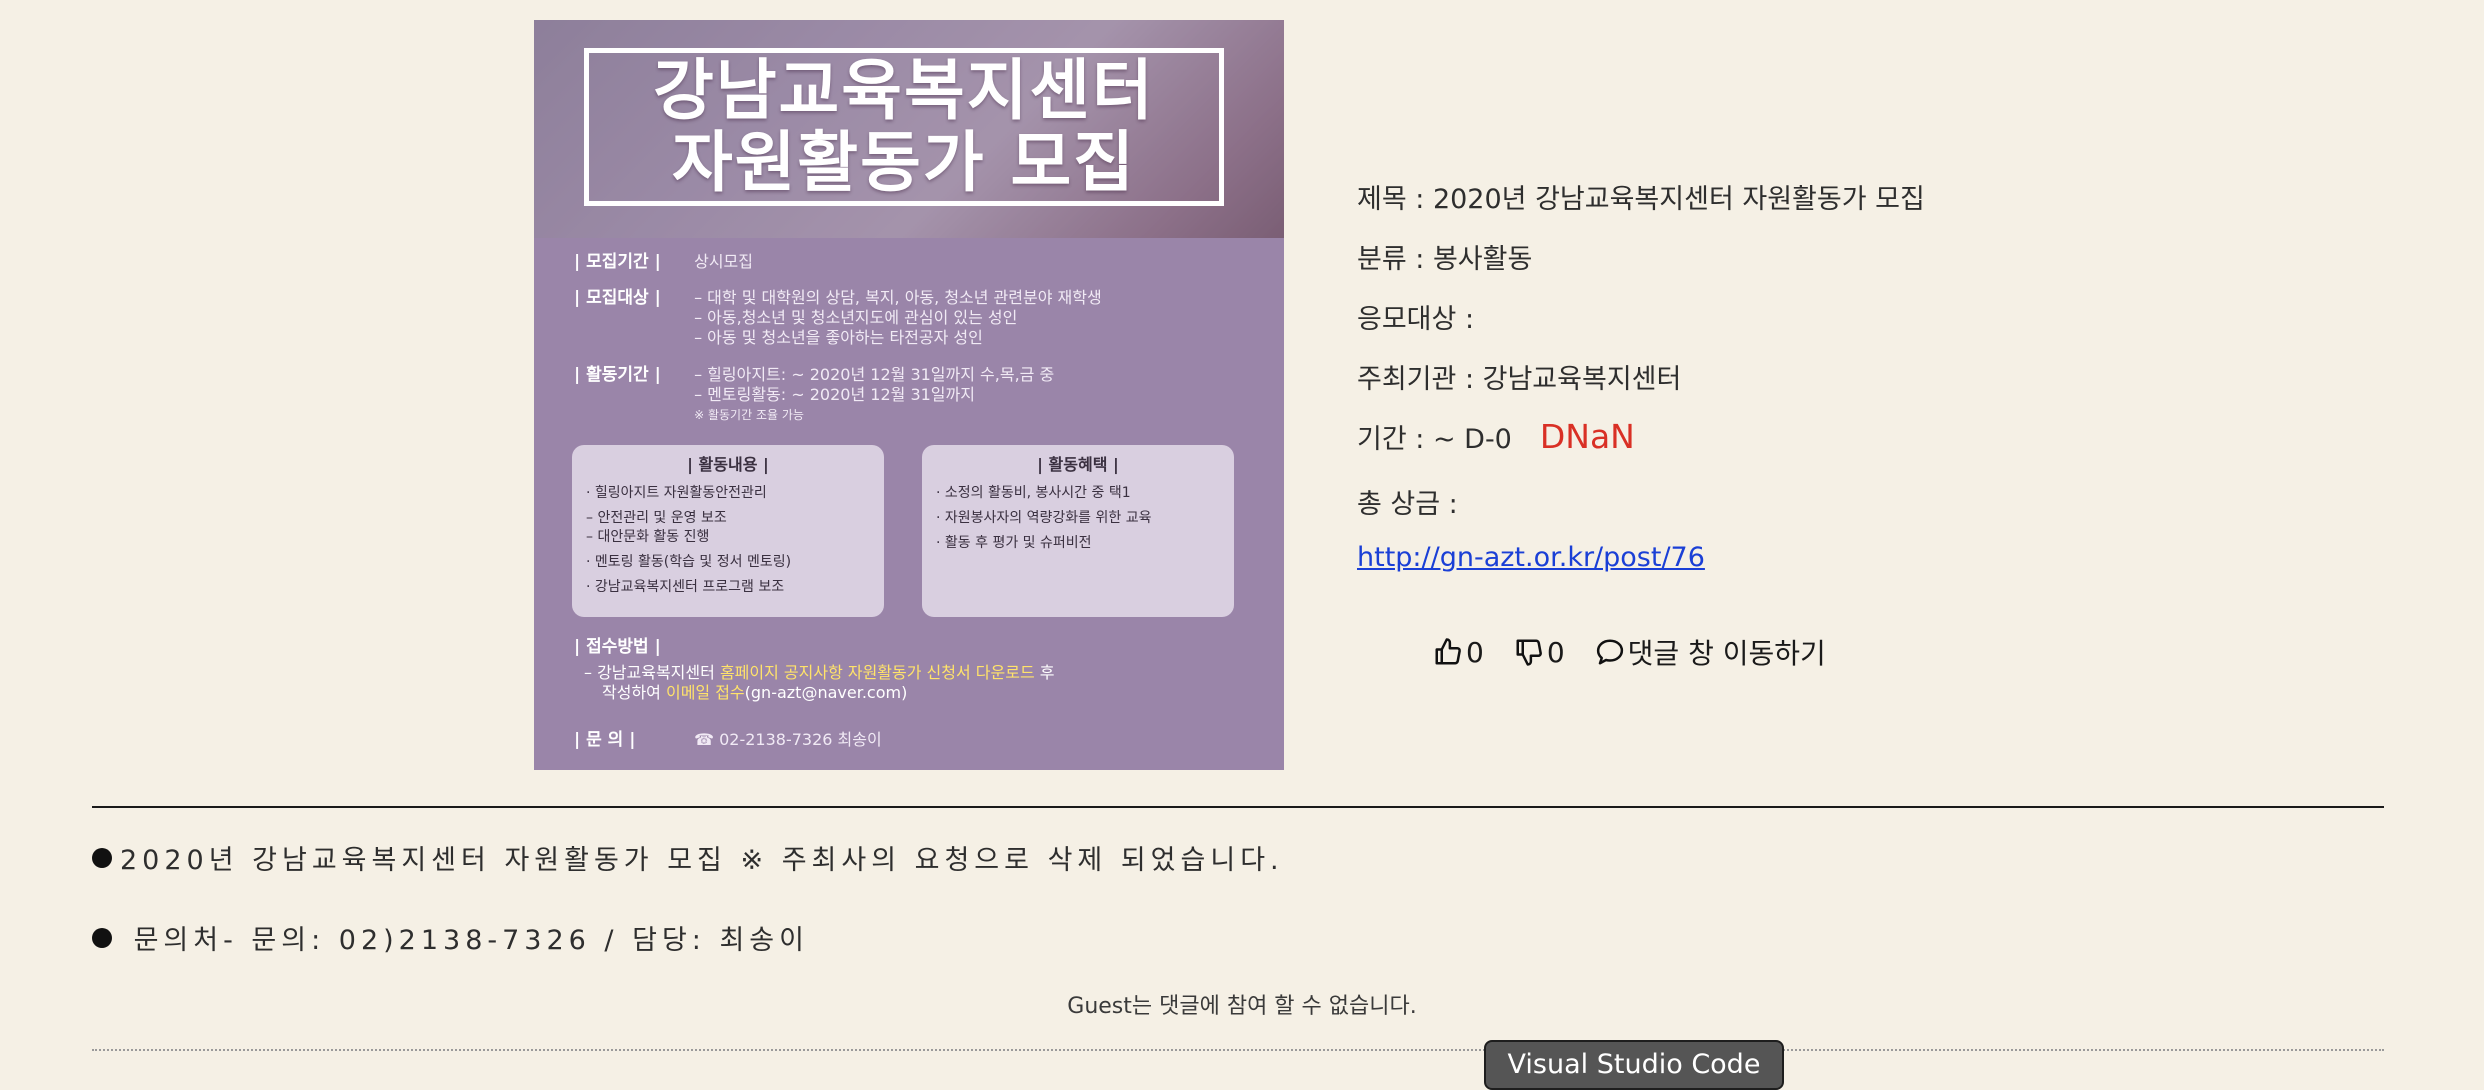  Describe the element at coordinates (874, 374) in the screenshot. I see `poster-row-line: – 힐링아지트: ~ 2020년 12월 31일까지 수,목,금 중` at that location.